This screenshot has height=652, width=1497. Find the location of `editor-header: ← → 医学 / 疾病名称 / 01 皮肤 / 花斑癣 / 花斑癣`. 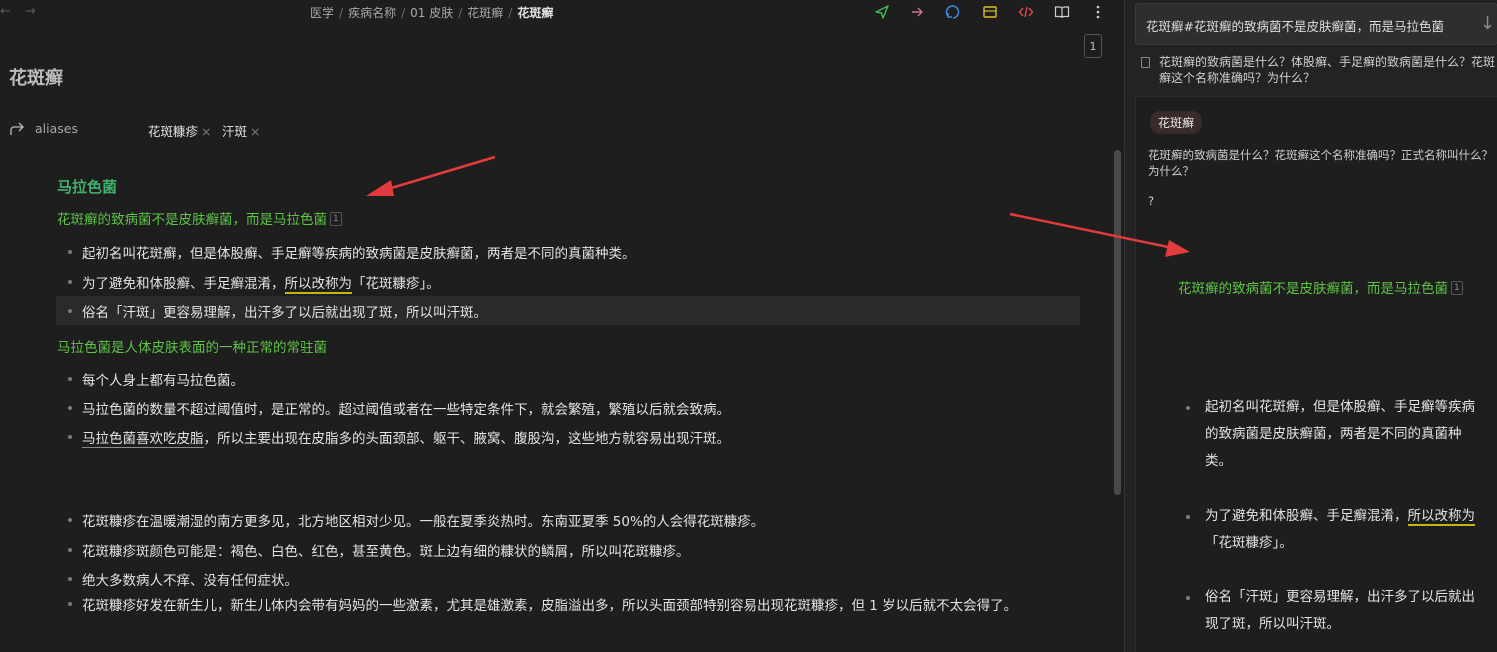

editor-header: ← → 医学 / 疾病名称 / 01 皮肤 / 花斑癣 / 花斑癣 is located at coordinates (556, 13).